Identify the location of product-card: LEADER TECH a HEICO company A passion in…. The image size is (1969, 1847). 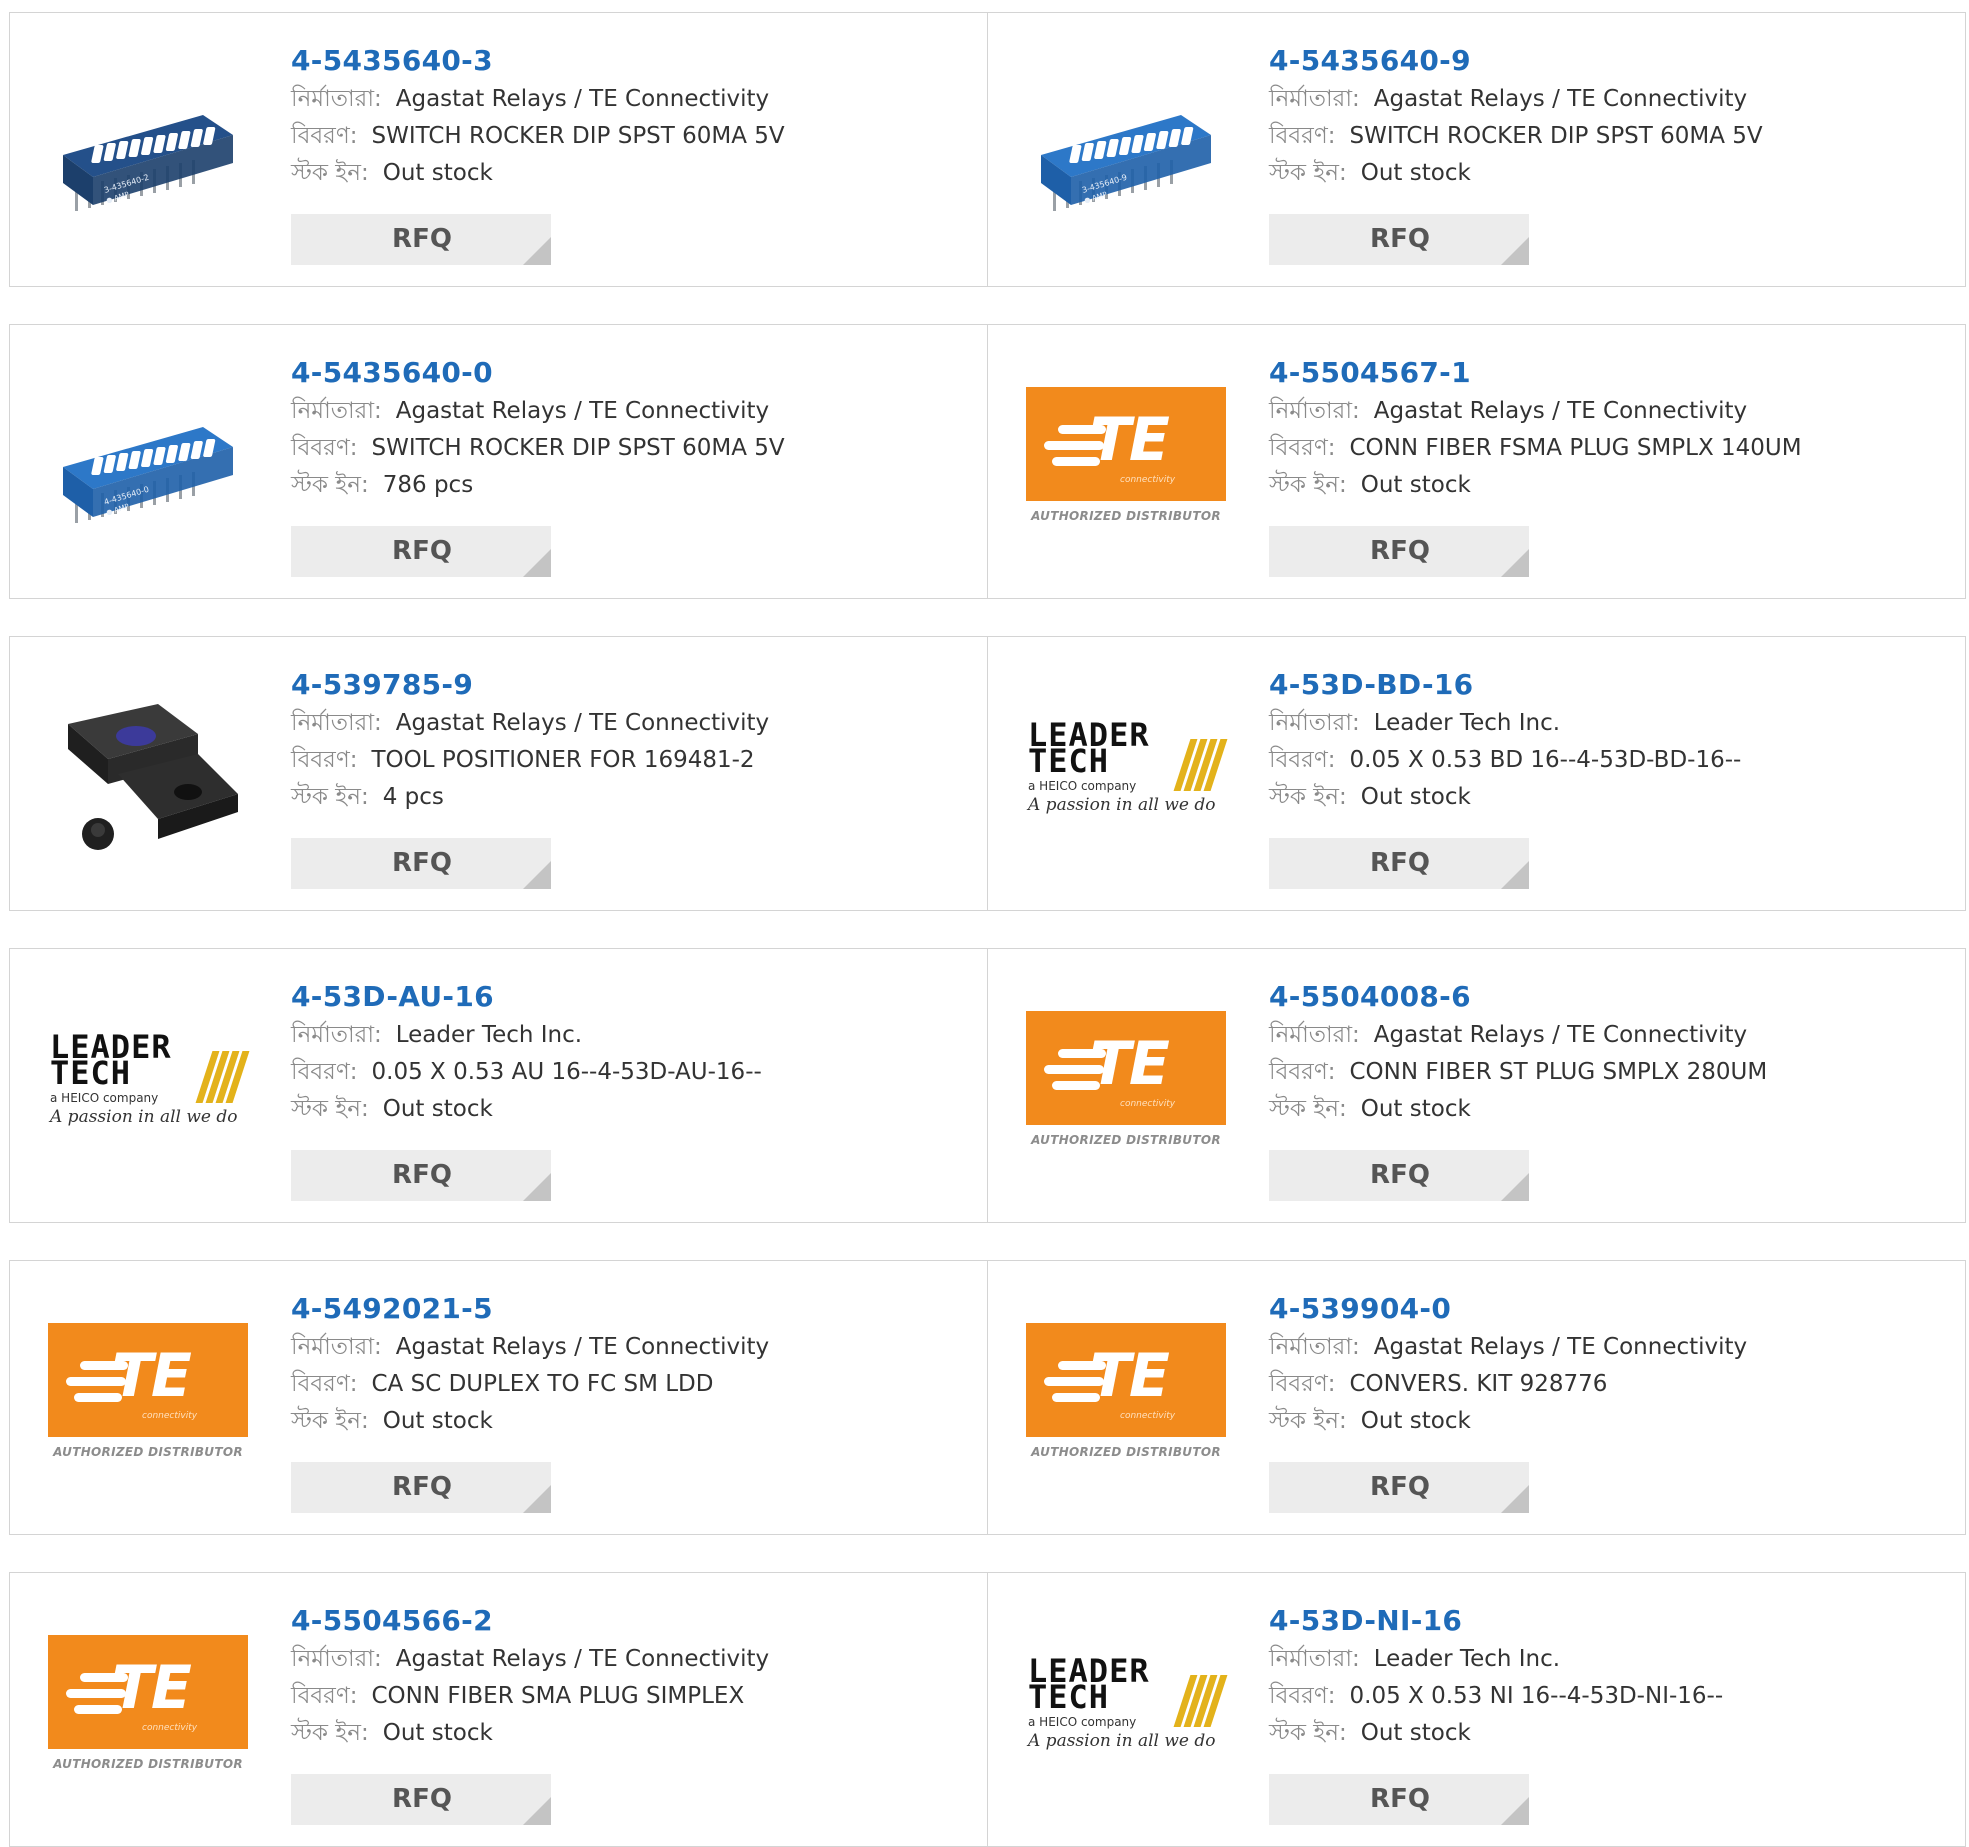
(1477, 1709).